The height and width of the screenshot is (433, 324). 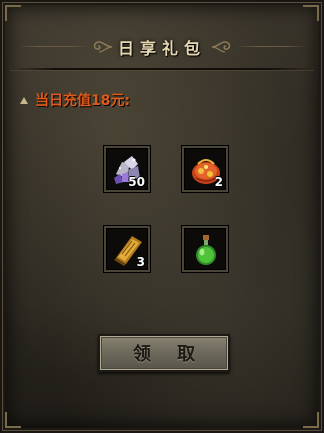 I want to click on reward-count: 3, so click(x=140, y=262).